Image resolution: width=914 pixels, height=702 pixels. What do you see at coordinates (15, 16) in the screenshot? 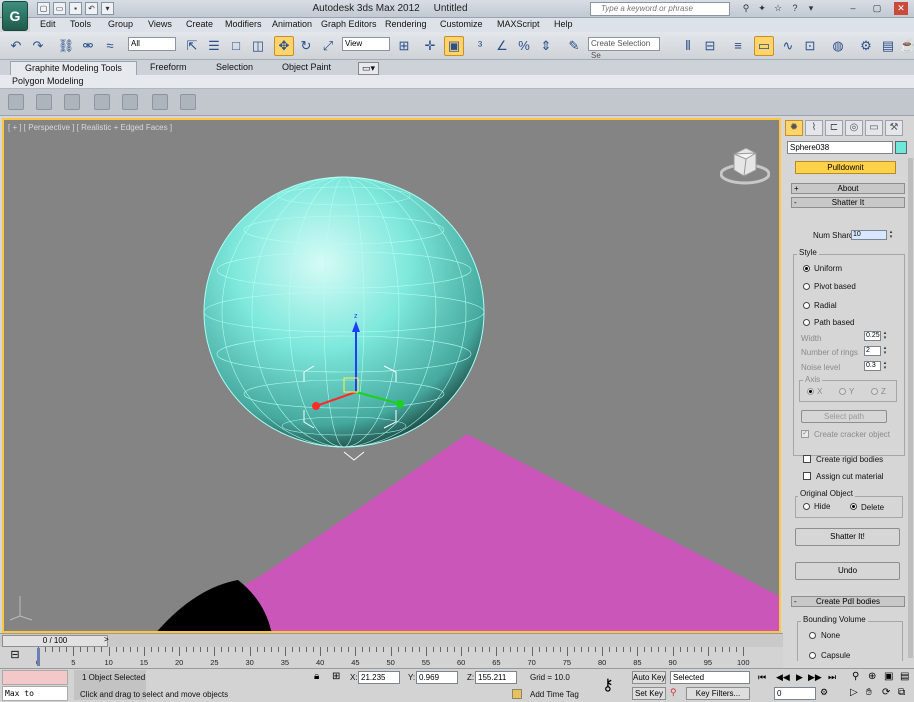
I see `app-logo-button: G` at bounding box center [15, 16].